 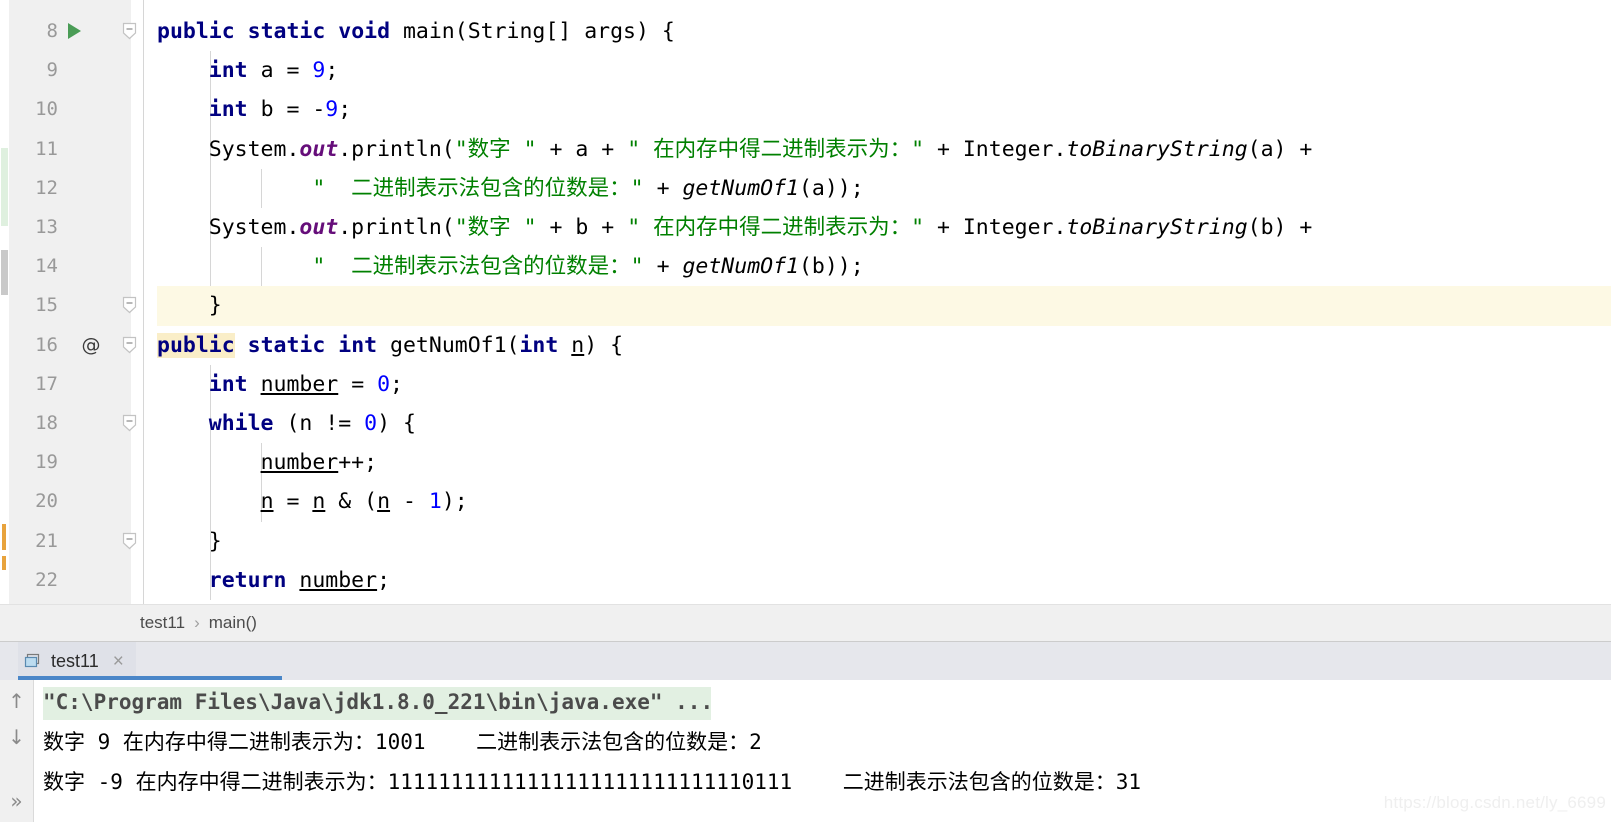 What do you see at coordinates (805, 345) in the screenshot?
I see `editor-line: 16 @ public static int getNumOf1(int n) {` at bounding box center [805, 345].